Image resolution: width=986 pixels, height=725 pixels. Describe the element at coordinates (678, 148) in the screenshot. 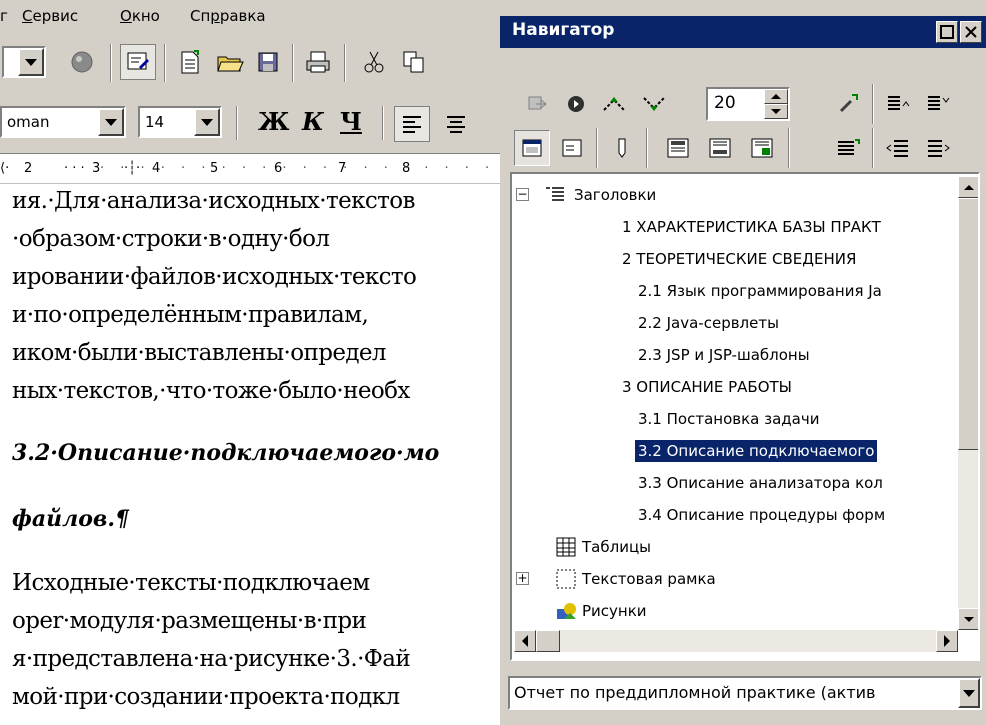

I see `header-icon` at that location.